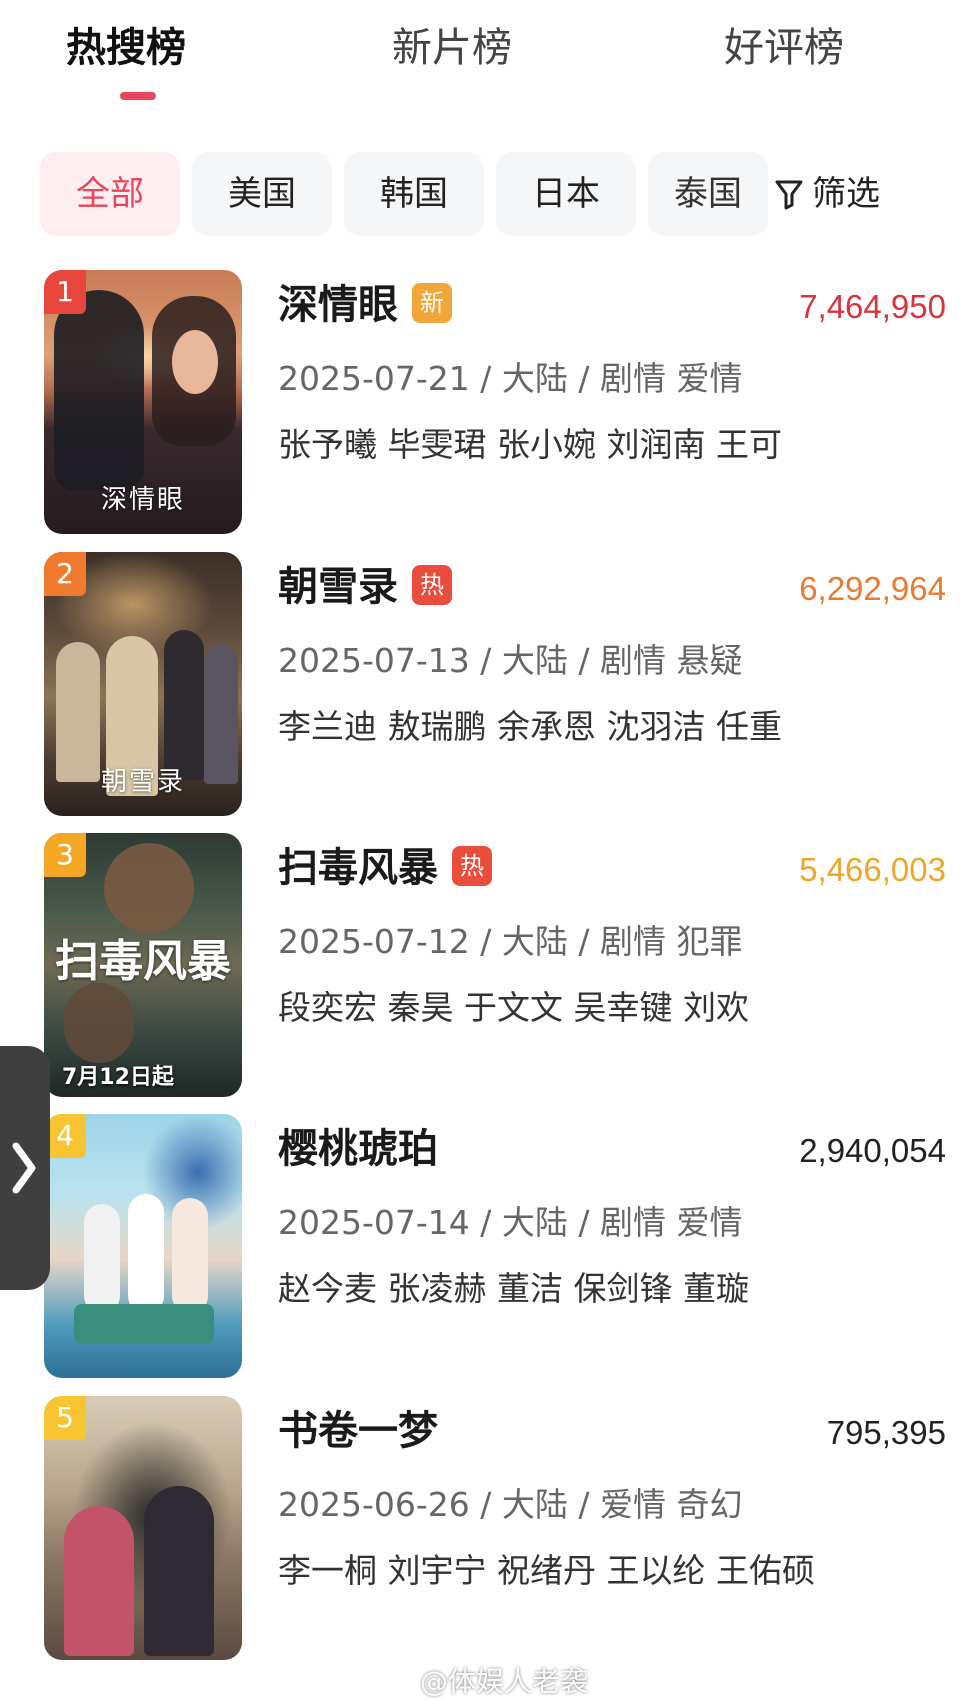 The width and height of the screenshot is (964, 1701). What do you see at coordinates (452, 48) in the screenshot?
I see `tab-new-release: 新片榜` at bounding box center [452, 48].